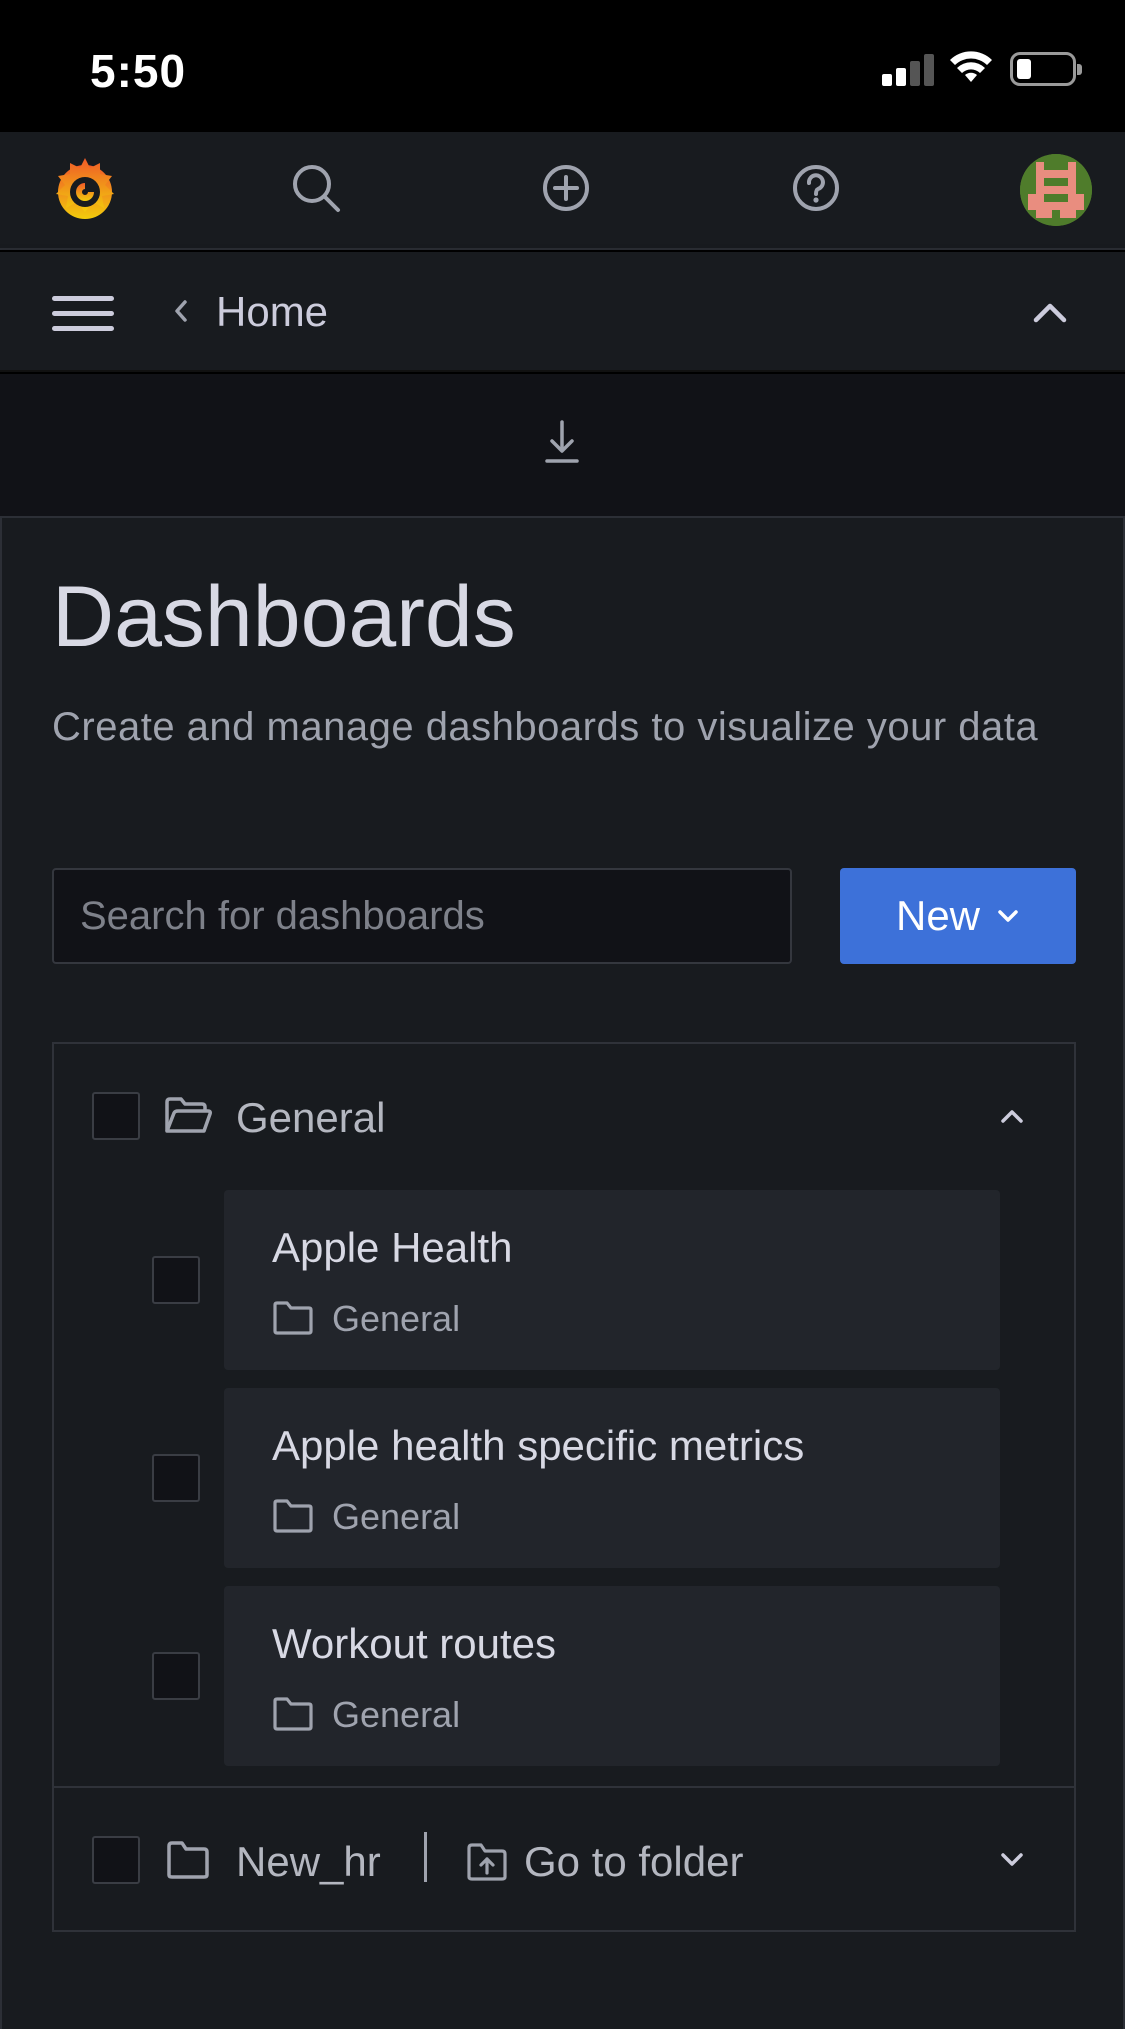  Describe the element at coordinates (633, 1862) in the screenshot. I see `go-to-folder-link: Go to folder` at that location.